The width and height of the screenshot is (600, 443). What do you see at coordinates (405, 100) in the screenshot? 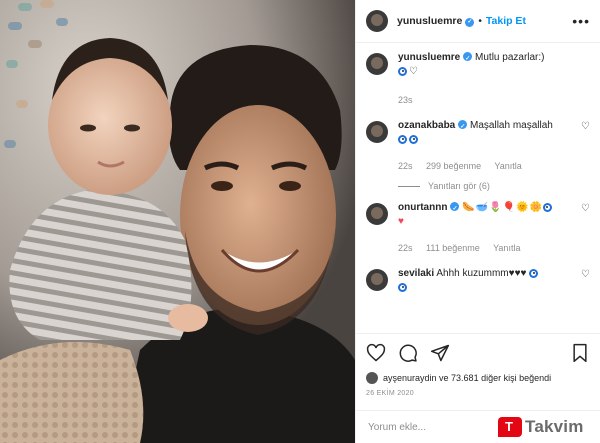
I see `caption-time: 23s` at bounding box center [405, 100].